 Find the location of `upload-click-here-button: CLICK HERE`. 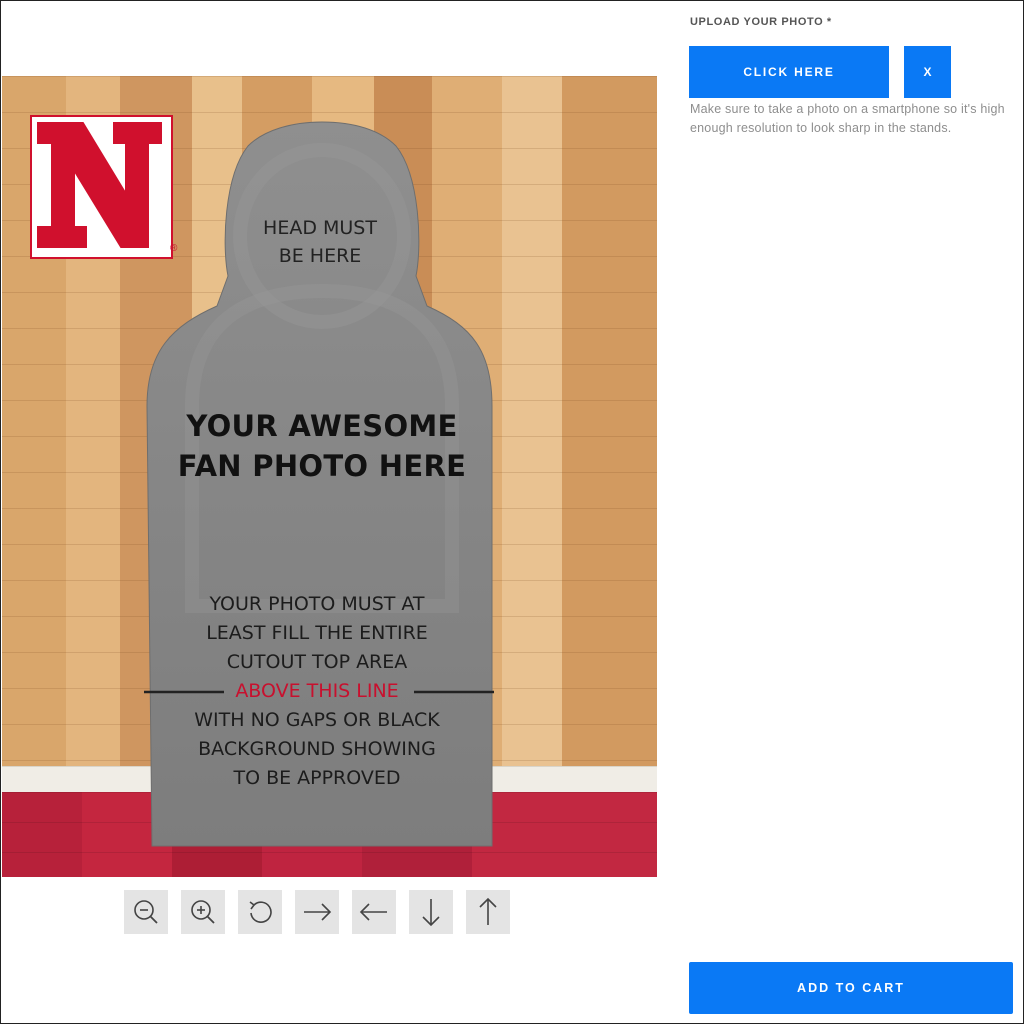

upload-click-here-button: CLICK HERE is located at coordinates (789, 72).